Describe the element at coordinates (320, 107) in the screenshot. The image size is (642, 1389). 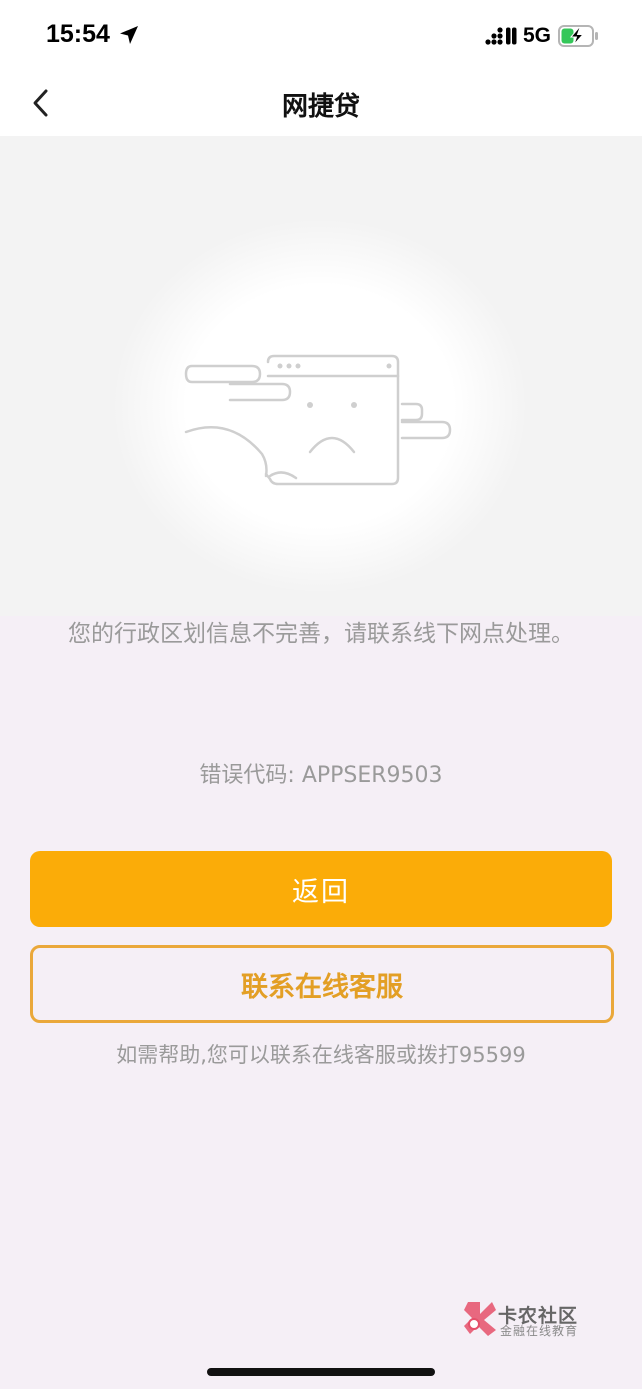
I see `page-title: 网捷贷` at that location.